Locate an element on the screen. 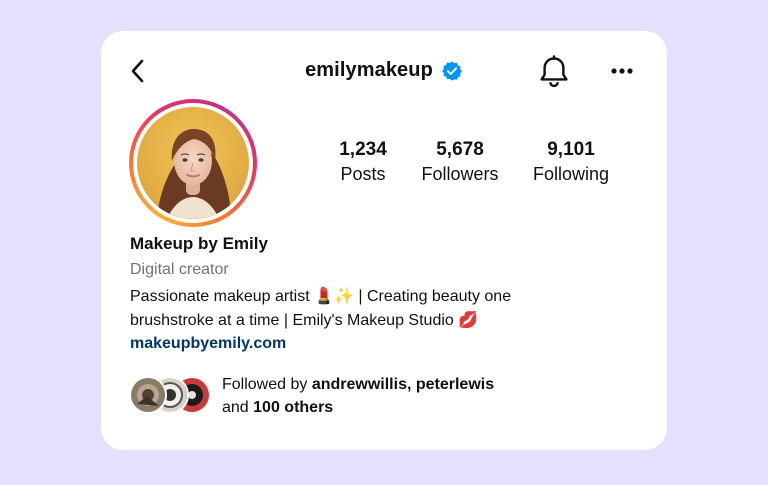 The height and width of the screenshot is (485, 768). followed-by-line1: Followed by andrewwillis, peterlewis is located at coordinates (358, 384).